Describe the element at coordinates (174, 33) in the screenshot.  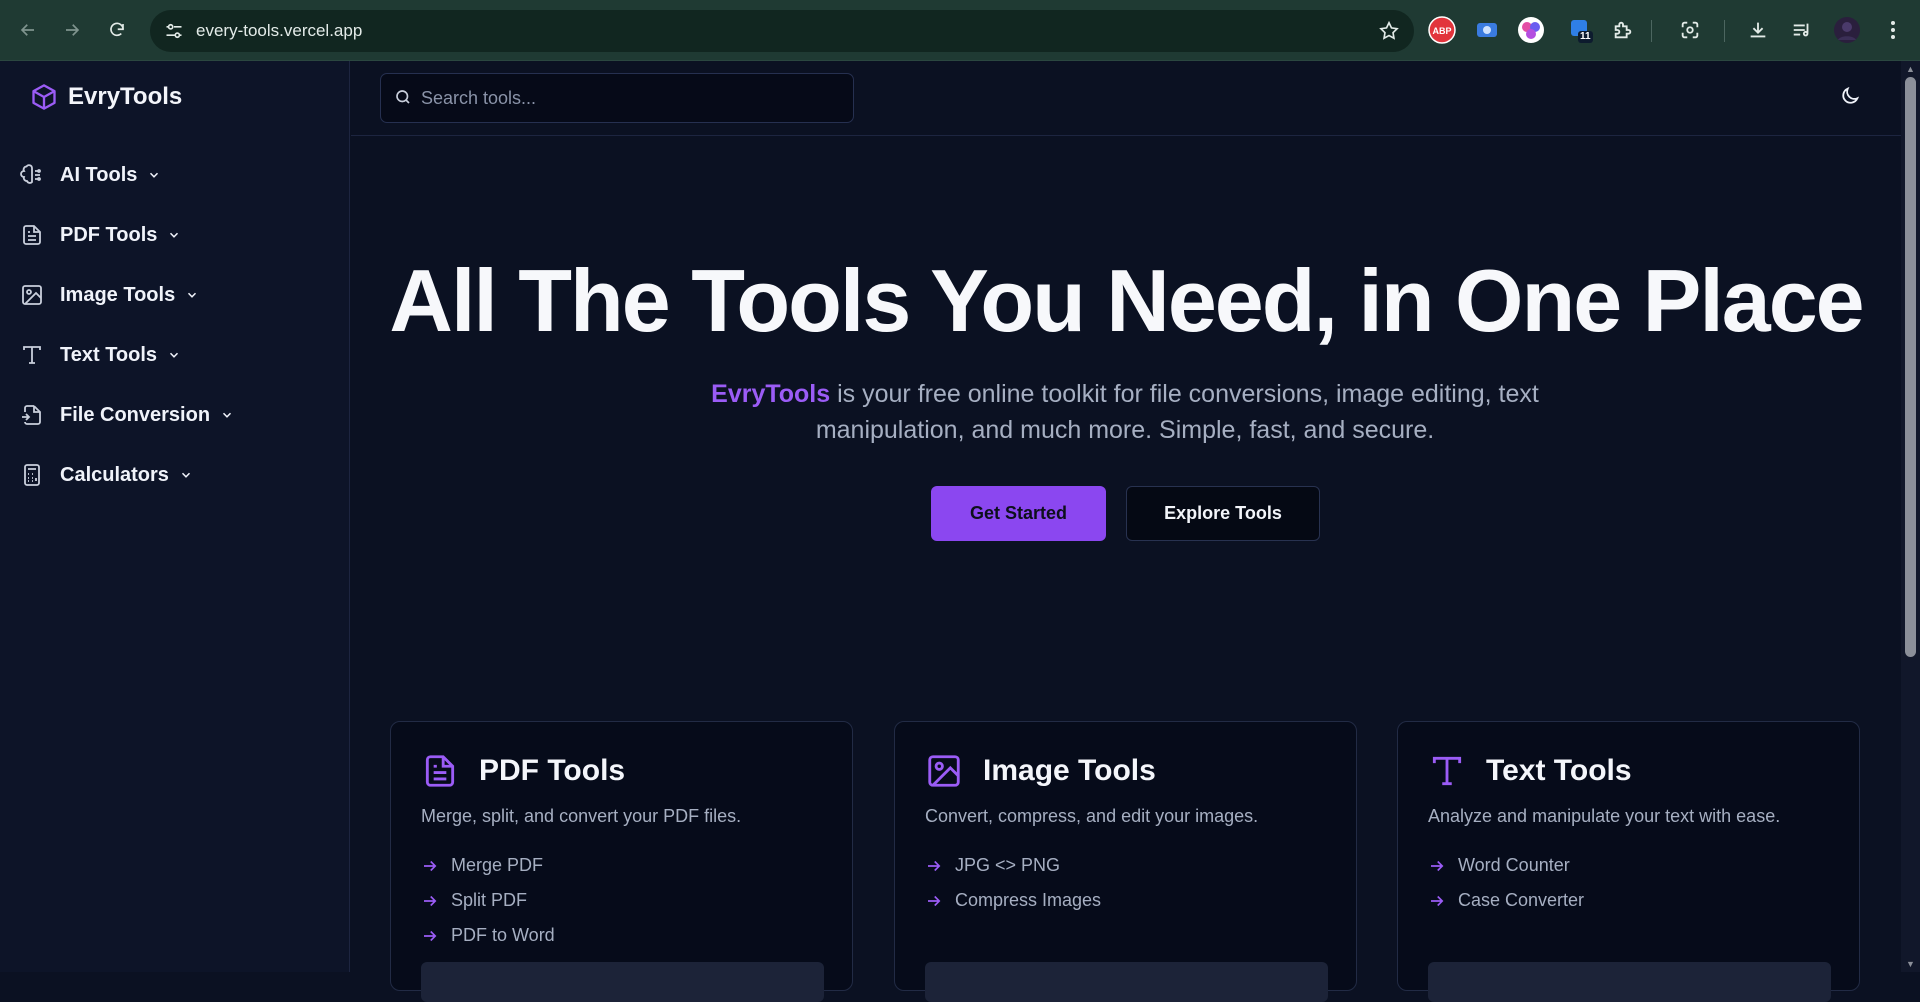
I see `site-info-icon` at that location.